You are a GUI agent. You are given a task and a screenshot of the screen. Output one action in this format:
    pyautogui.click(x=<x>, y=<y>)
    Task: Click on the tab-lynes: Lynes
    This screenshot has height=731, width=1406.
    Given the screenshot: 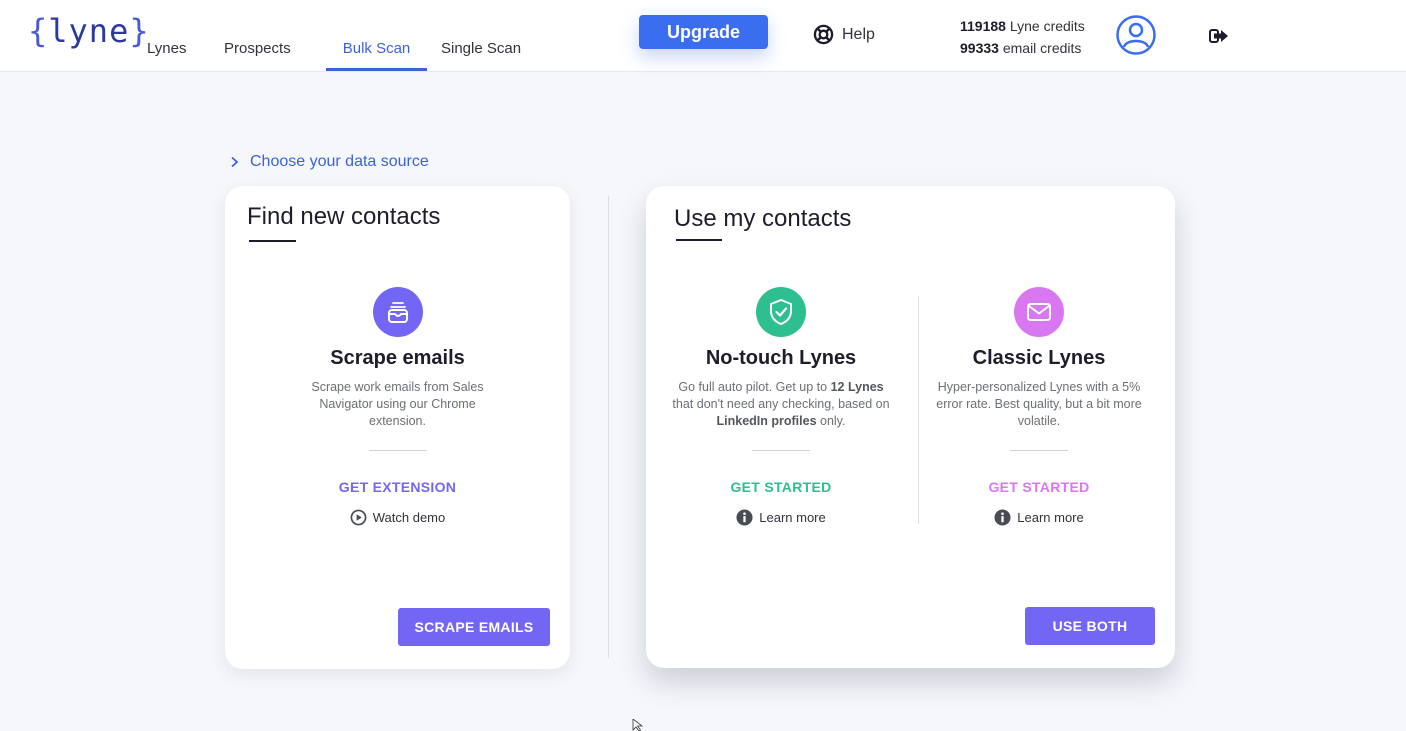 What is the action you would take?
    pyautogui.click(x=166, y=55)
    